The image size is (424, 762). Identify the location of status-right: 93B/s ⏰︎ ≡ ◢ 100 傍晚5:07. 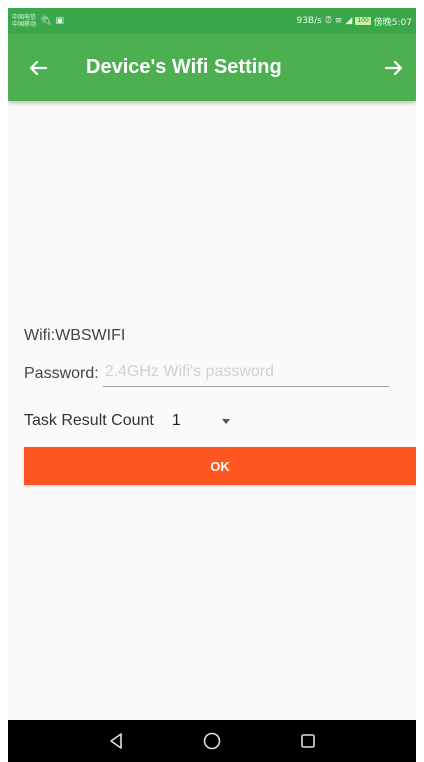
(354, 21).